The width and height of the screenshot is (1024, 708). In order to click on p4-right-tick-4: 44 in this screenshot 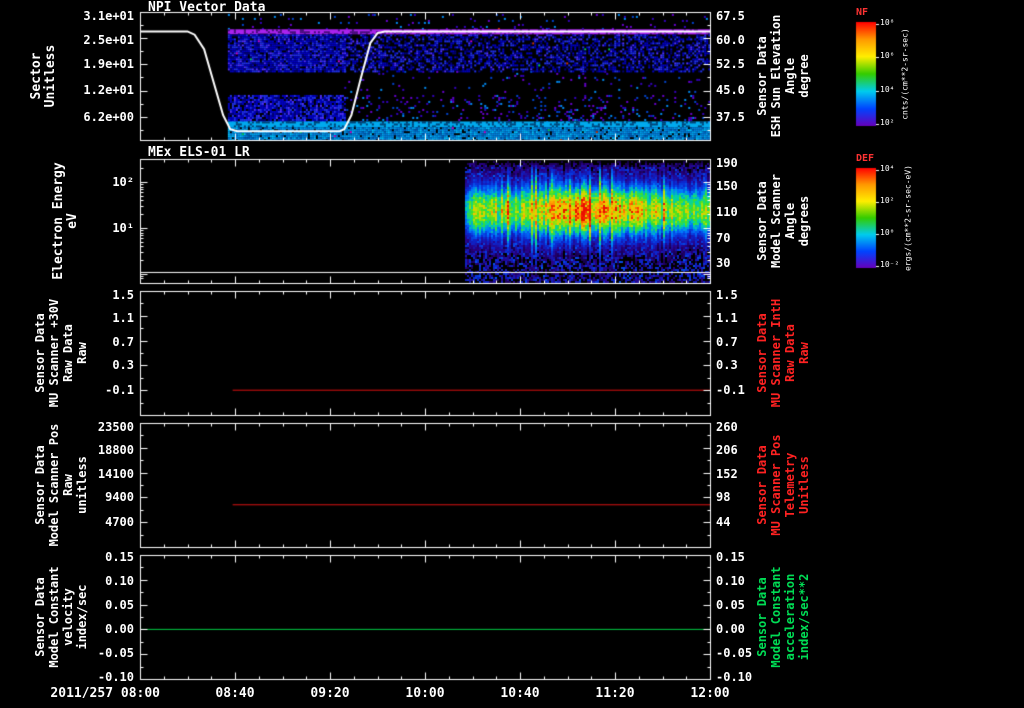, I will do `click(723, 521)`.